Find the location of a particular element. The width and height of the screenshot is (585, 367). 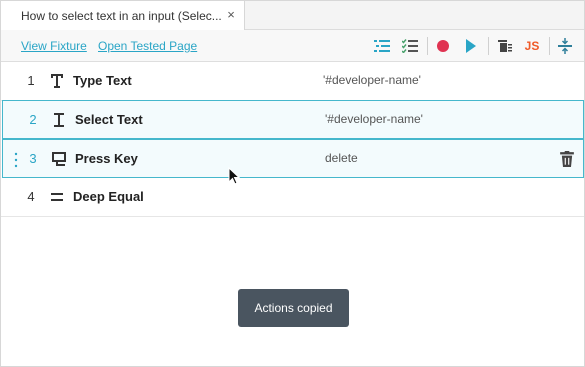

type-text-icon is located at coordinates (57, 81).